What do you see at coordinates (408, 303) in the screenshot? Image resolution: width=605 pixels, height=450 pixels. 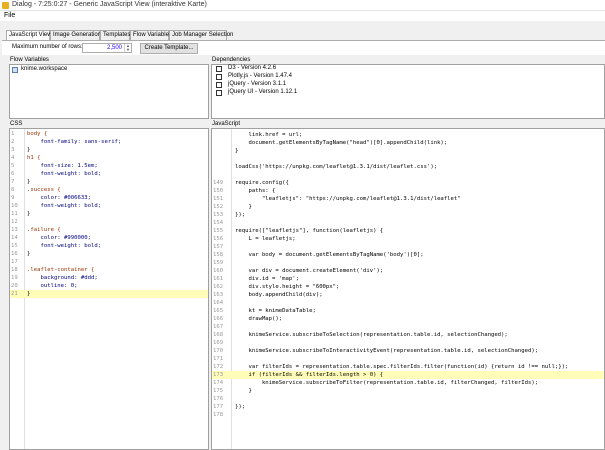 I see `code-line: 164` at bounding box center [408, 303].